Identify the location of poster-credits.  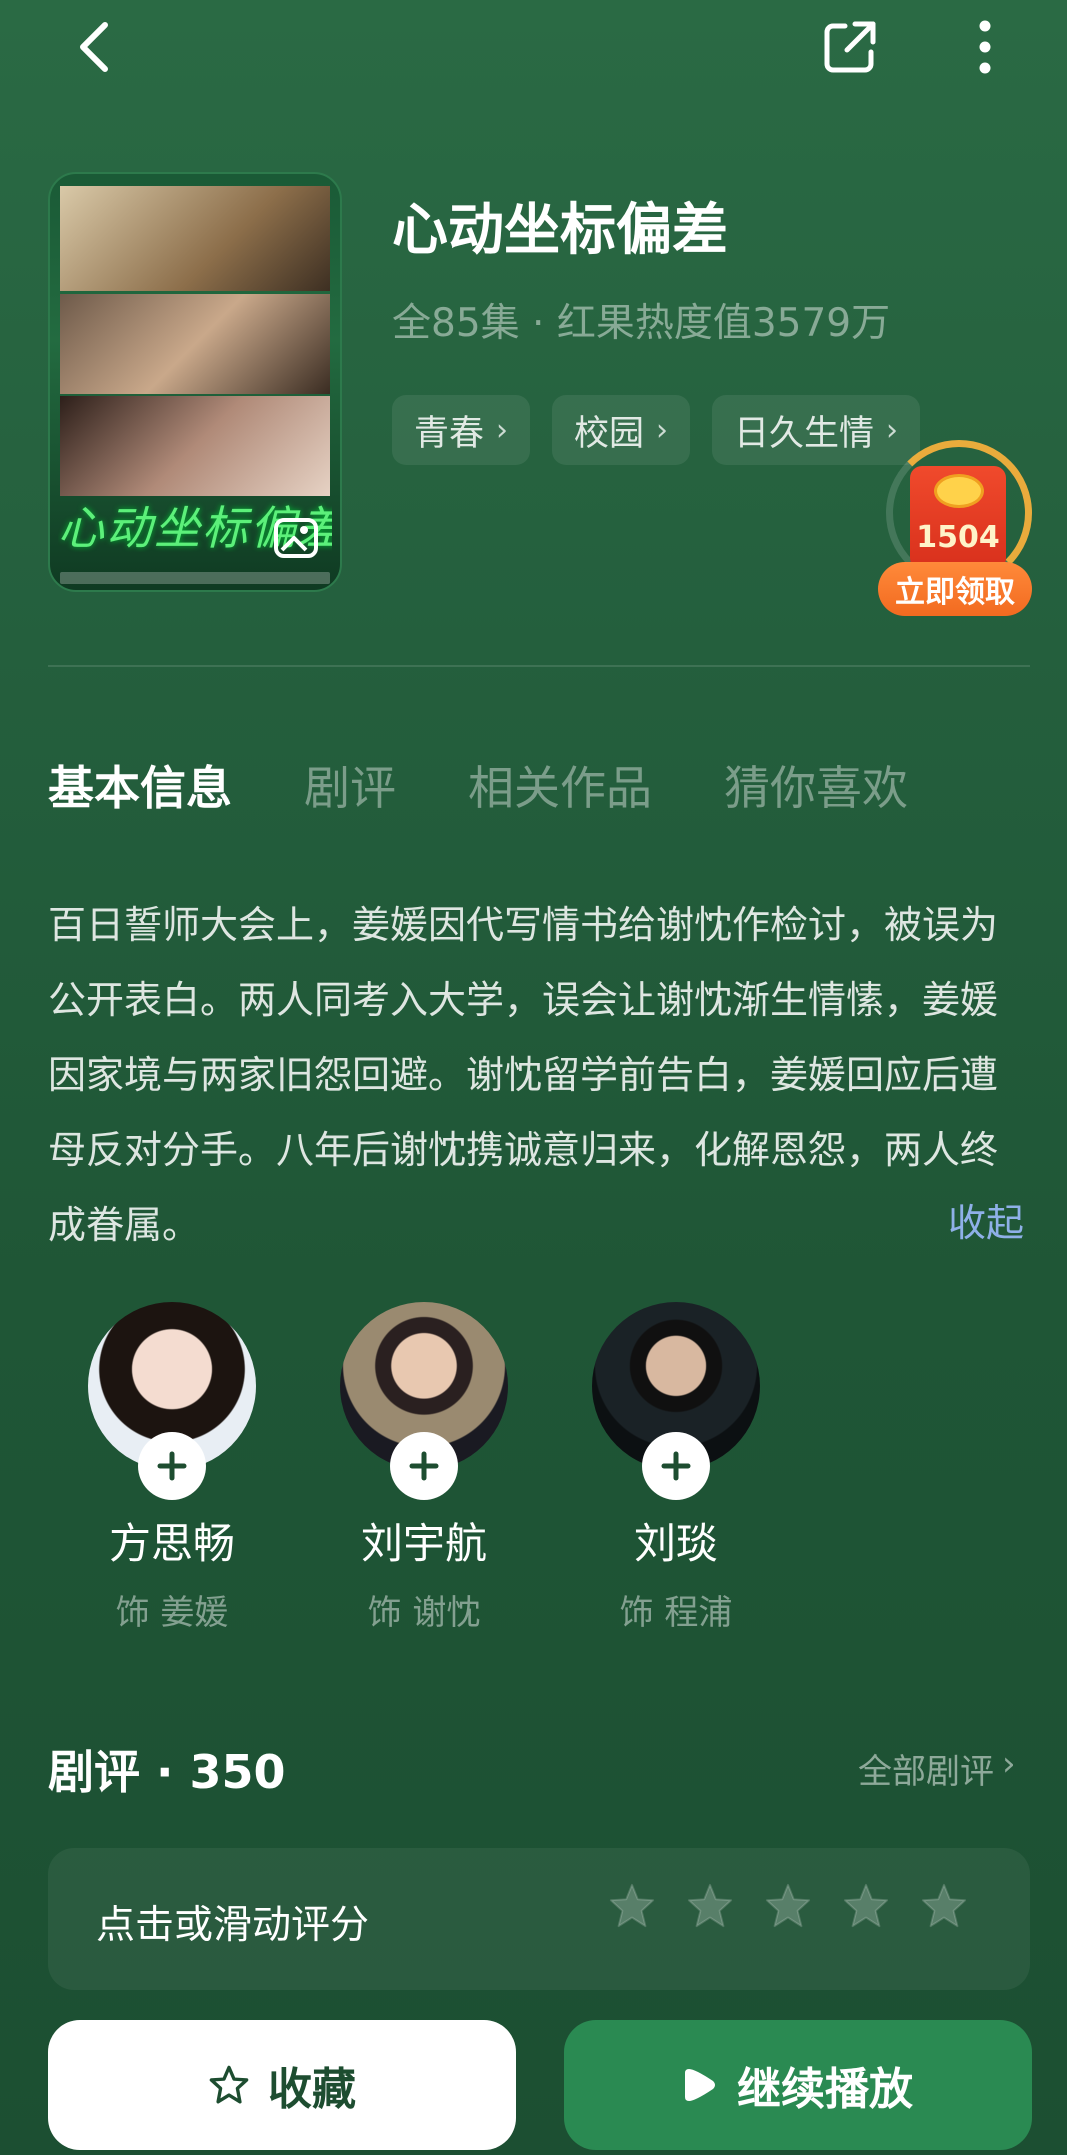
(195, 578).